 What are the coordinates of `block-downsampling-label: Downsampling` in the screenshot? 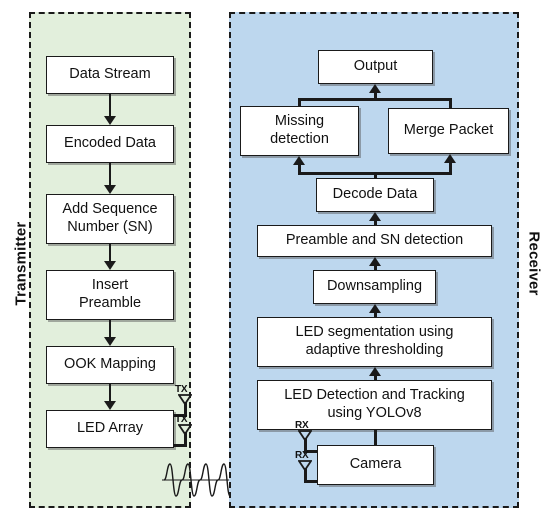 It's located at (374, 286).